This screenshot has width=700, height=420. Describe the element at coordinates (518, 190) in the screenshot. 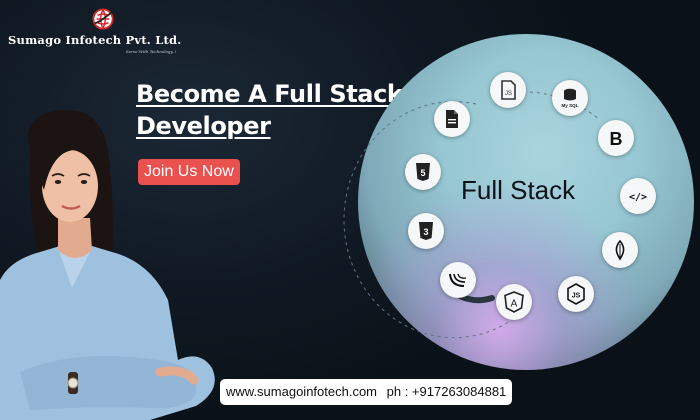

I see `circle-title: Full Stack` at that location.